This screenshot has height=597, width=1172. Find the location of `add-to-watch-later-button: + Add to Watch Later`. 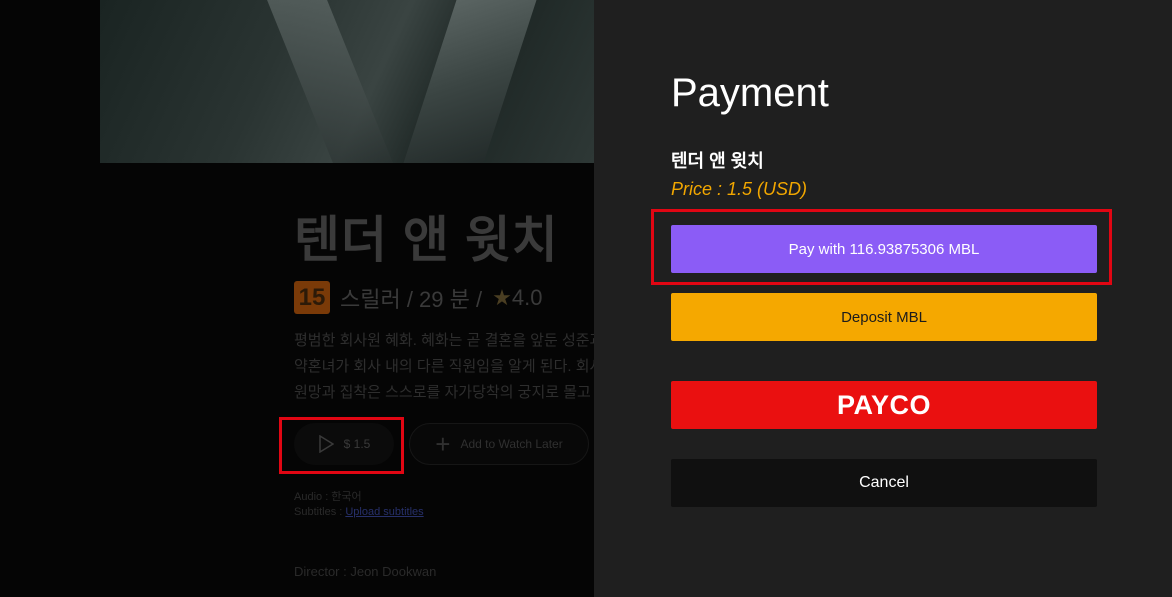

add-to-watch-later-button: + Add to Watch Later is located at coordinates (499, 444).